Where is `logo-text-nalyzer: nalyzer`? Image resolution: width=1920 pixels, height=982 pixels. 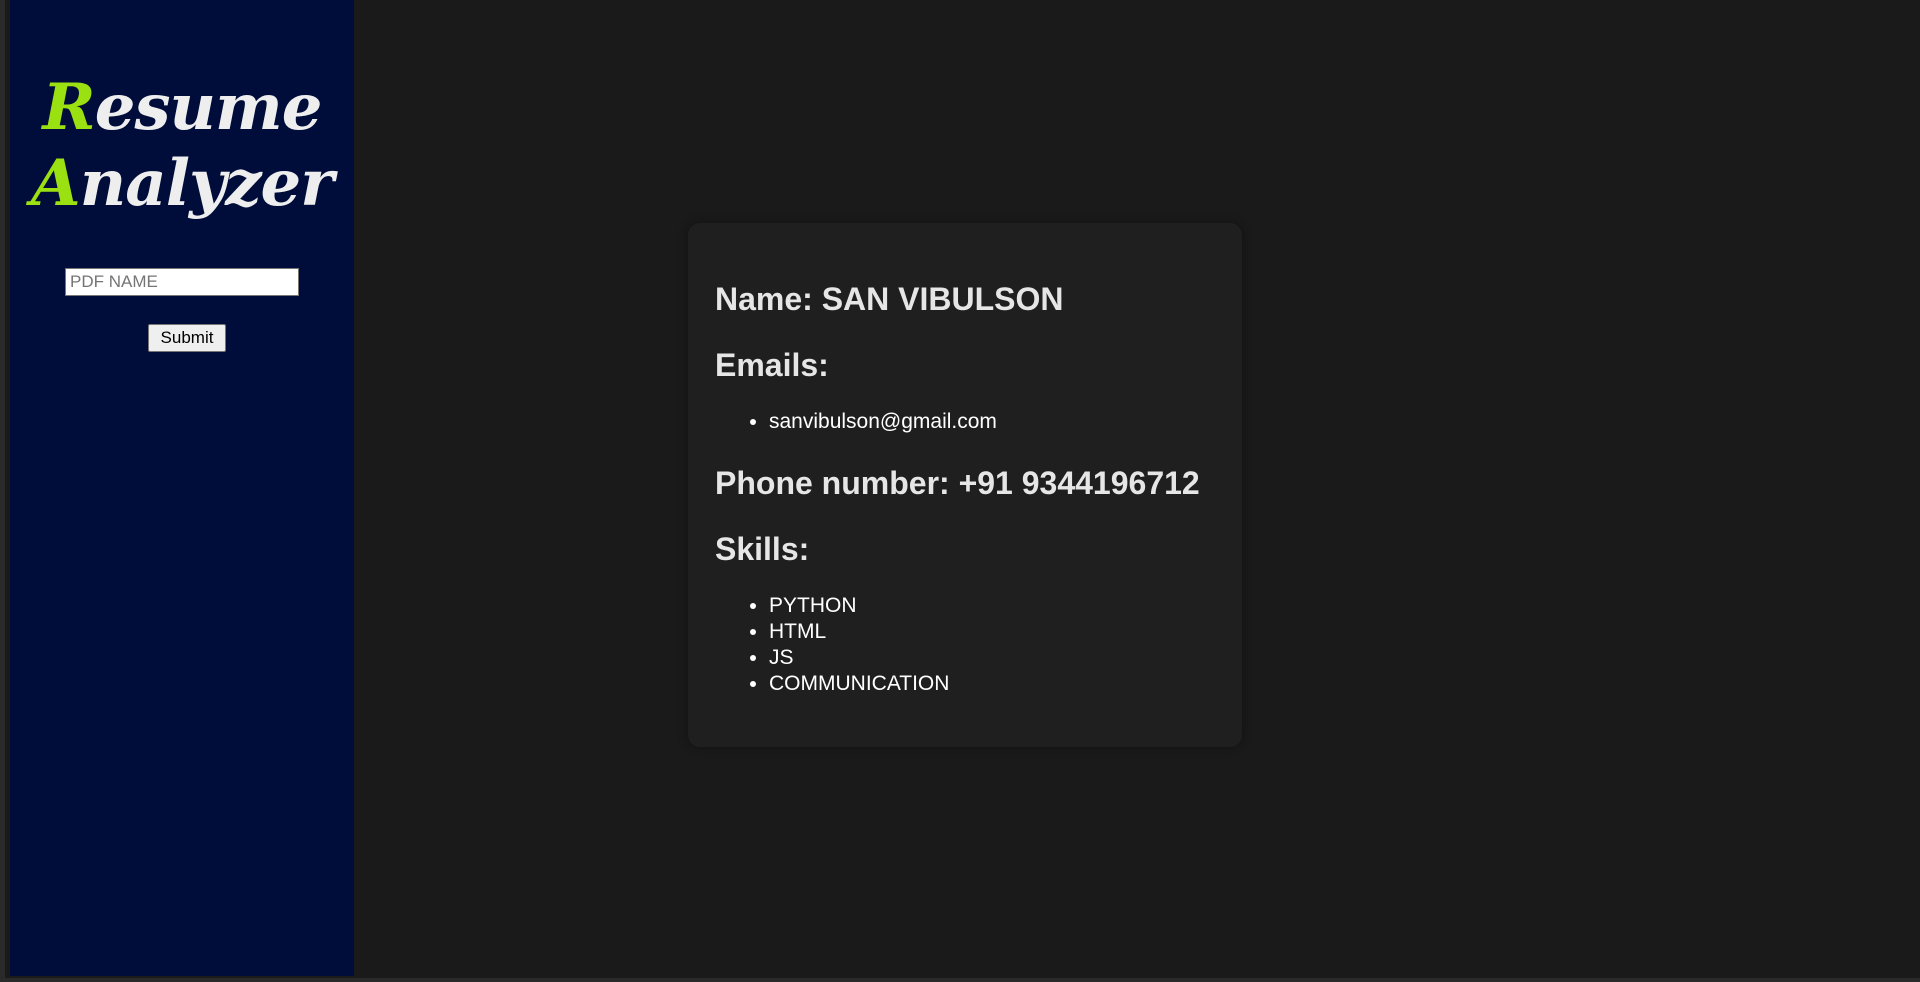 logo-text-nalyzer: nalyzer is located at coordinates (206, 183).